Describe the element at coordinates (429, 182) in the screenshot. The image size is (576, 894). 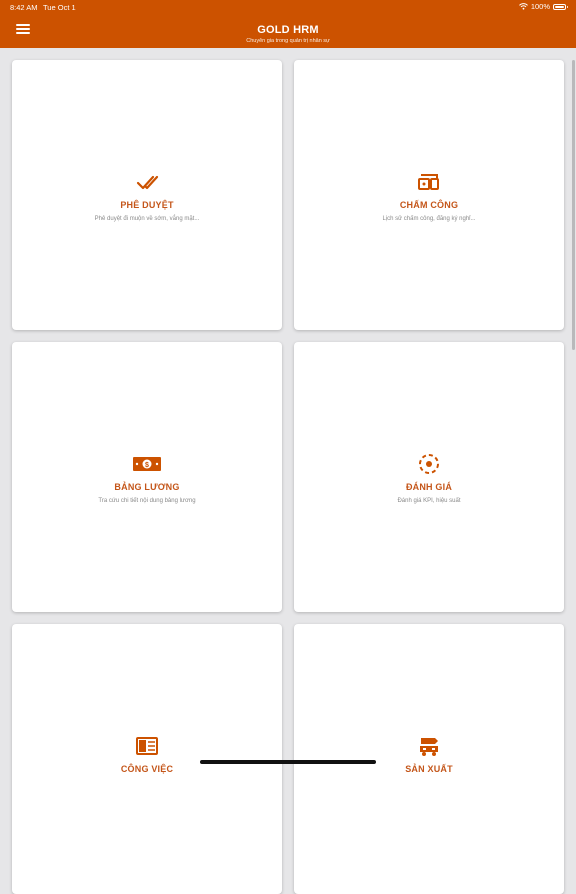
I see `devices-icon` at that location.